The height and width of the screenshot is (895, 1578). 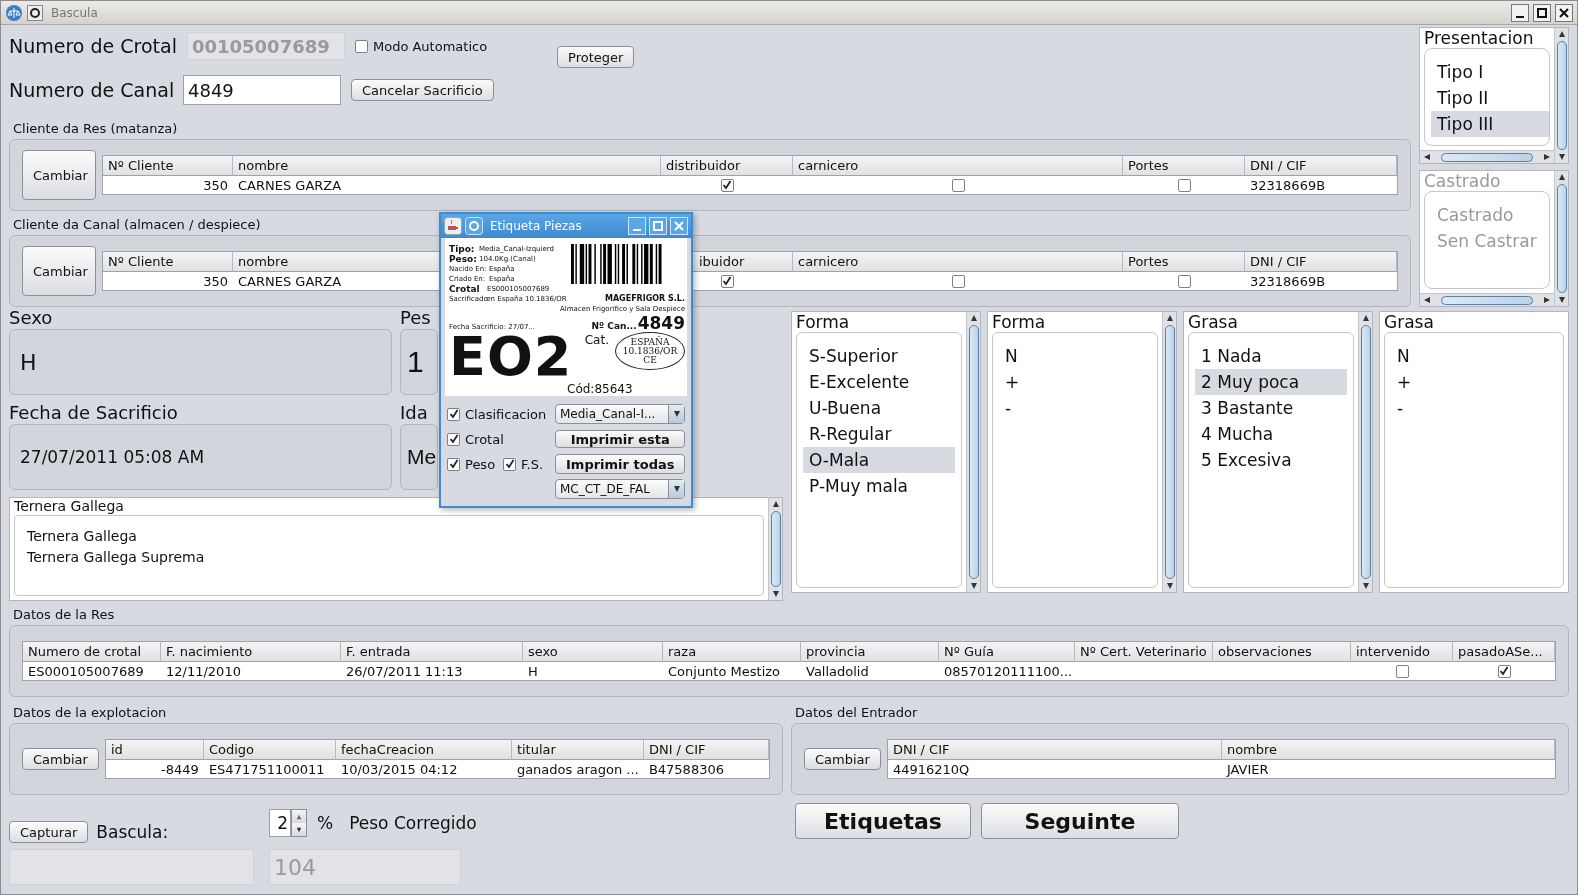 What do you see at coordinates (414, 413) in the screenshot?
I see `field-label: Ida` at bounding box center [414, 413].